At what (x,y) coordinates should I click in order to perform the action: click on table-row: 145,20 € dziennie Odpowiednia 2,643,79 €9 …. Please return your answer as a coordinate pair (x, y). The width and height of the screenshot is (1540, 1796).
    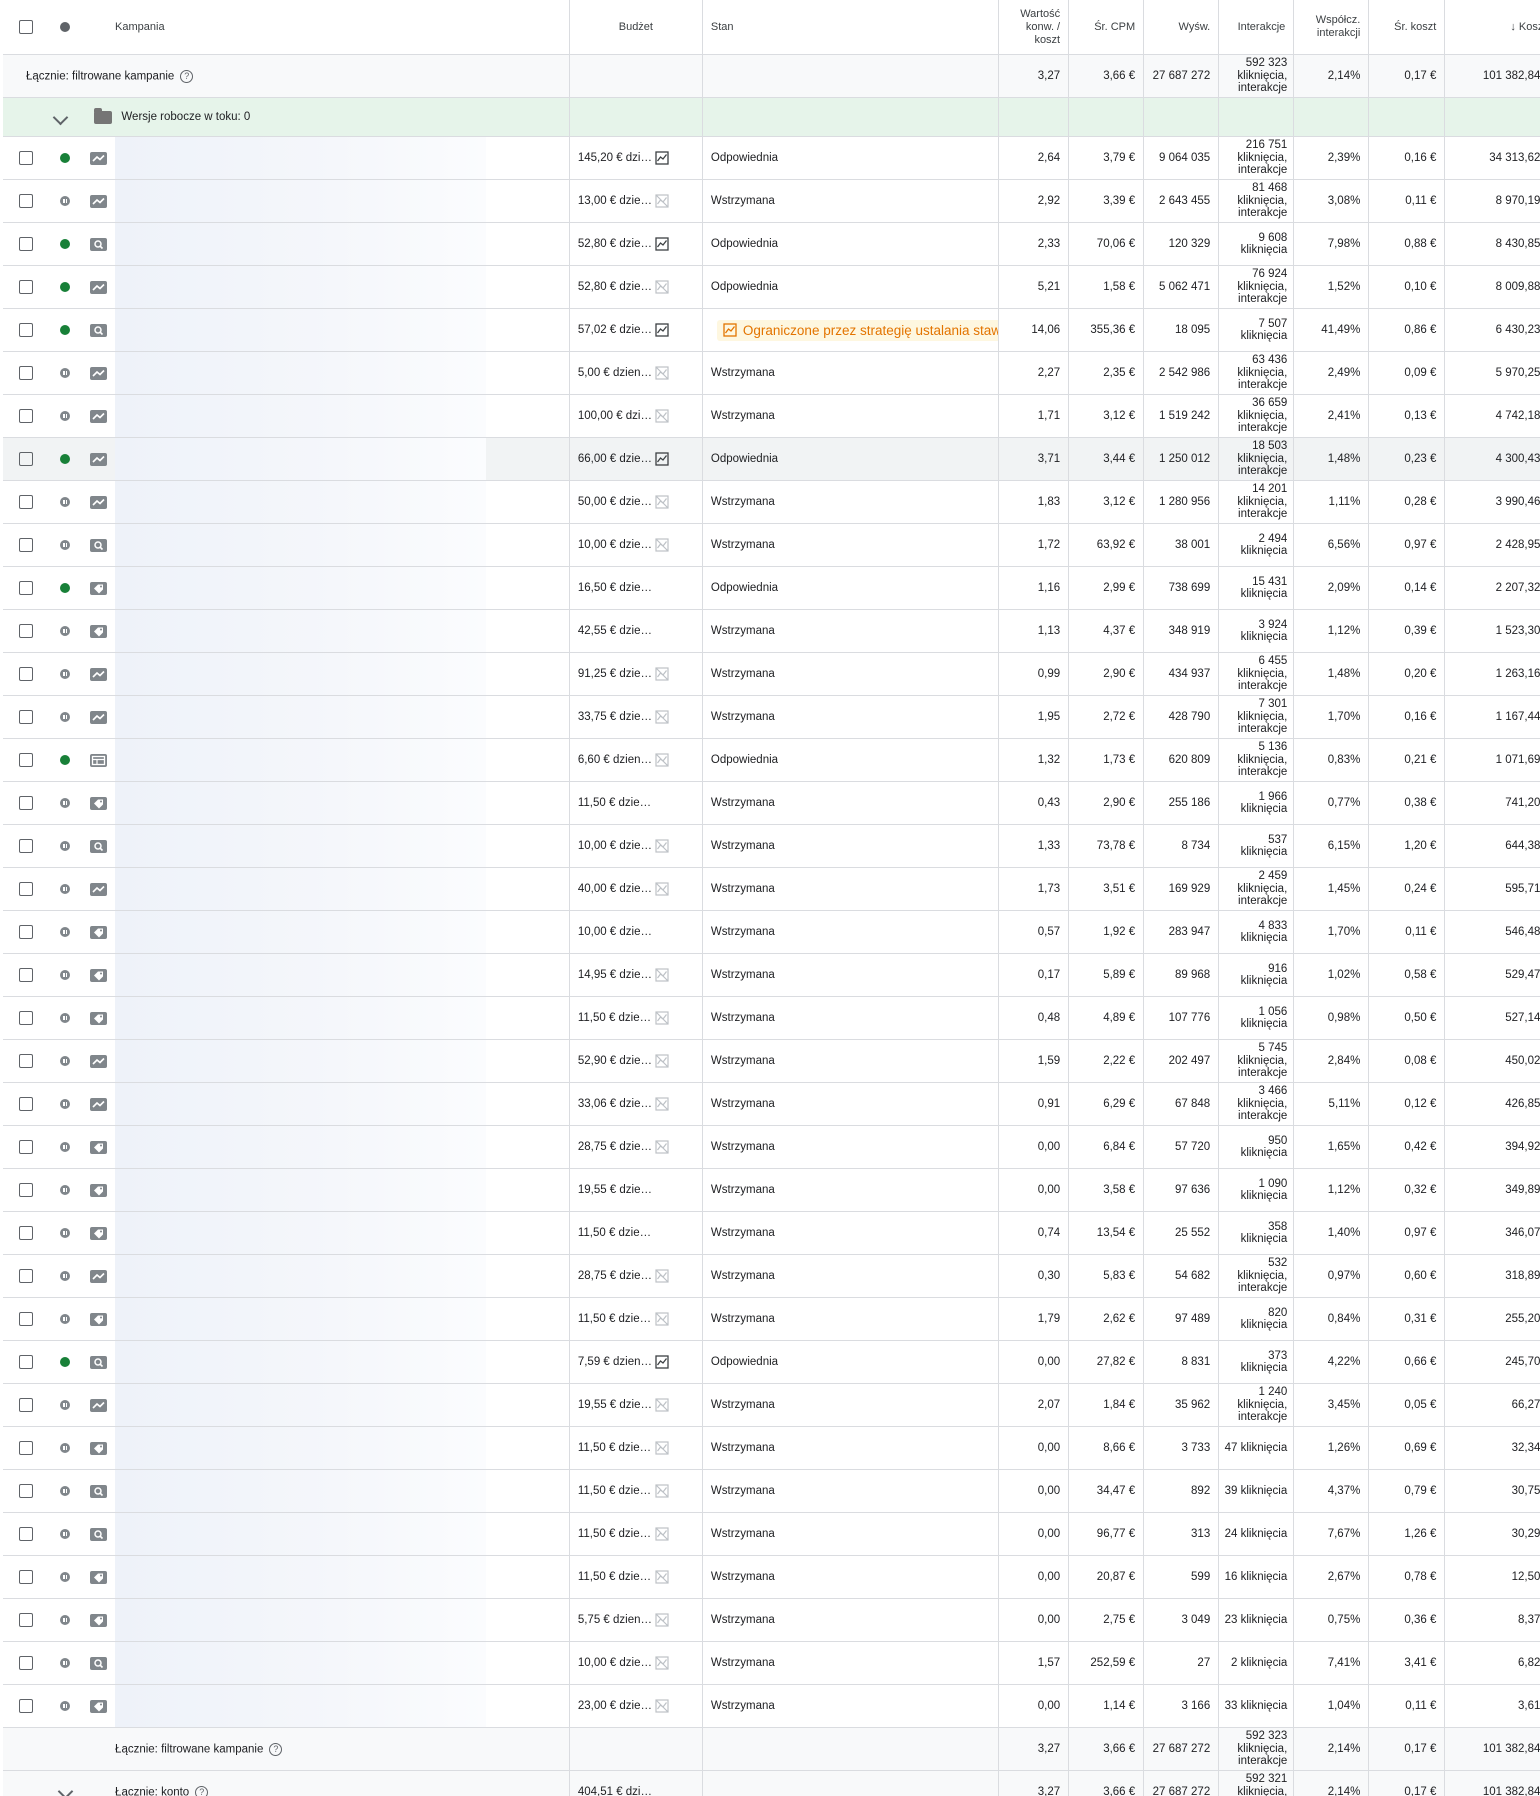
    Looking at the image, I should click on (771, 158).